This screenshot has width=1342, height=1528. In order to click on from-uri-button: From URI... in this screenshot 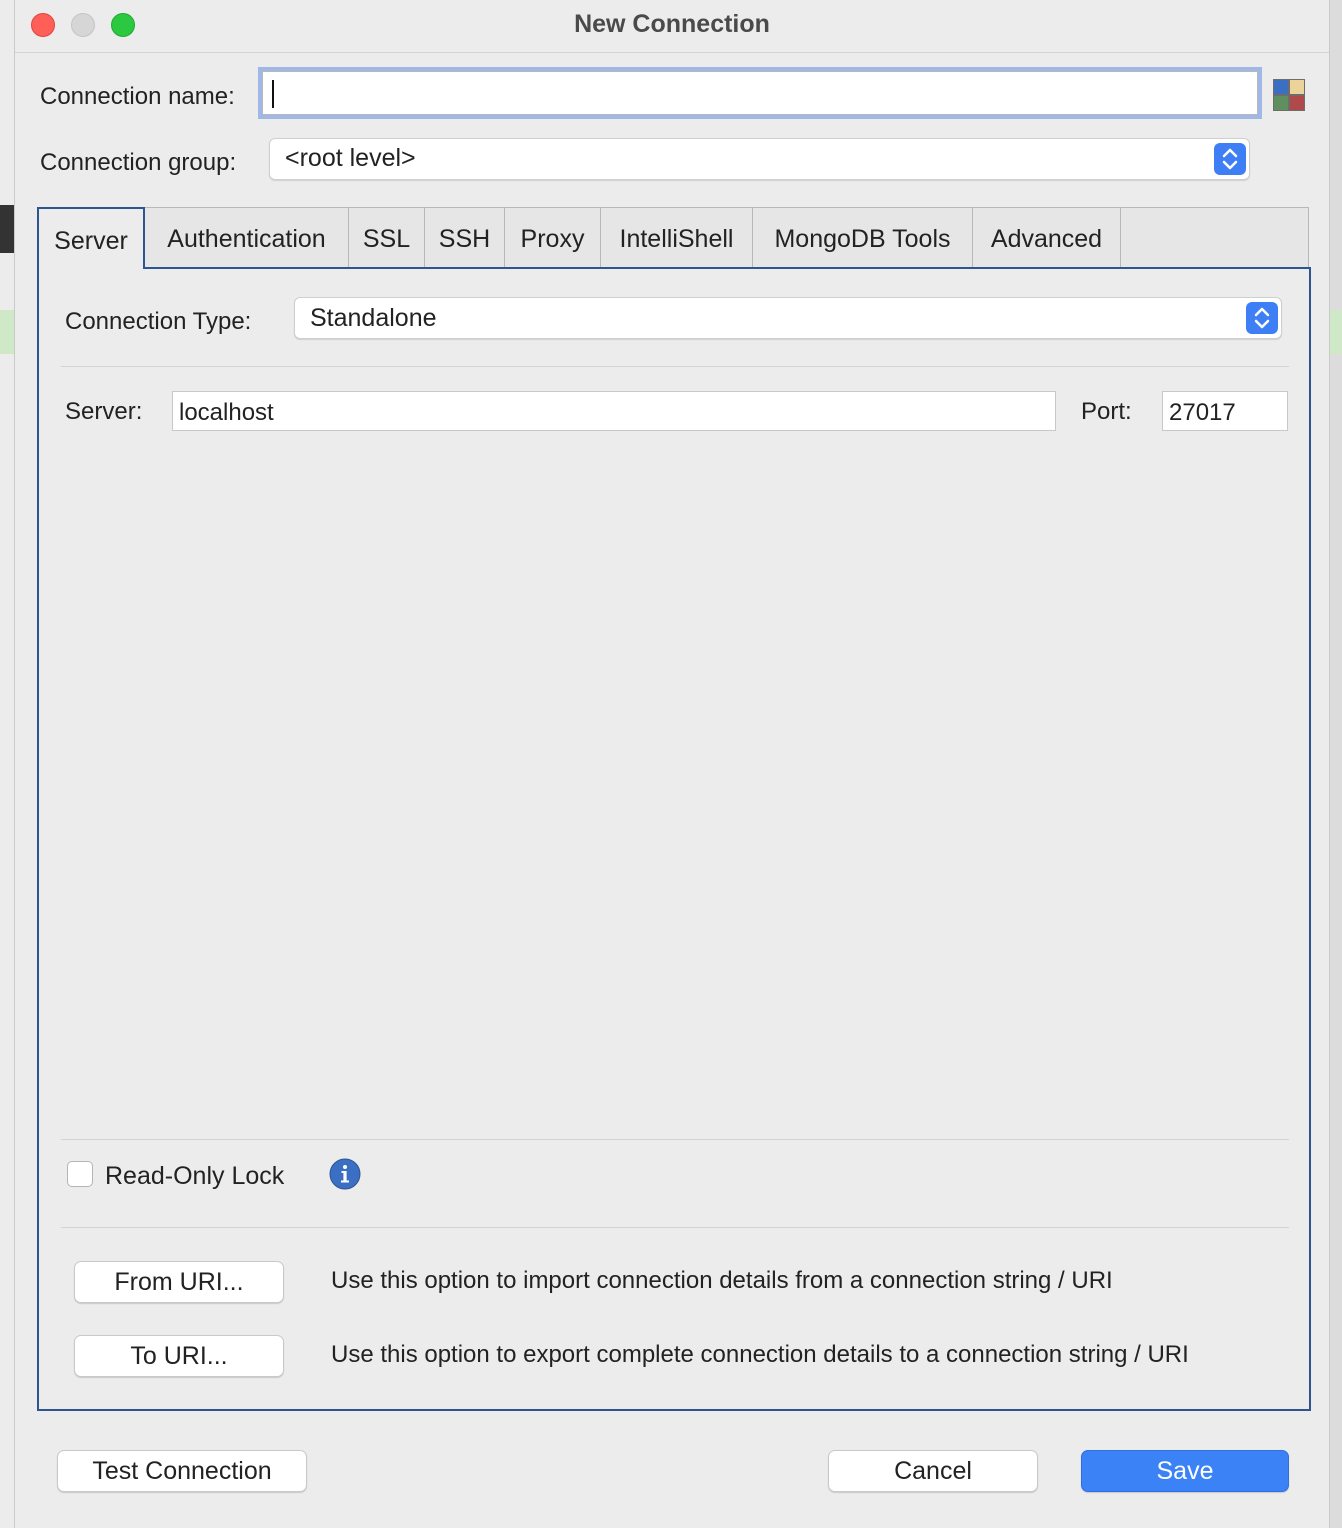, I will do `click(179, 1282)`.